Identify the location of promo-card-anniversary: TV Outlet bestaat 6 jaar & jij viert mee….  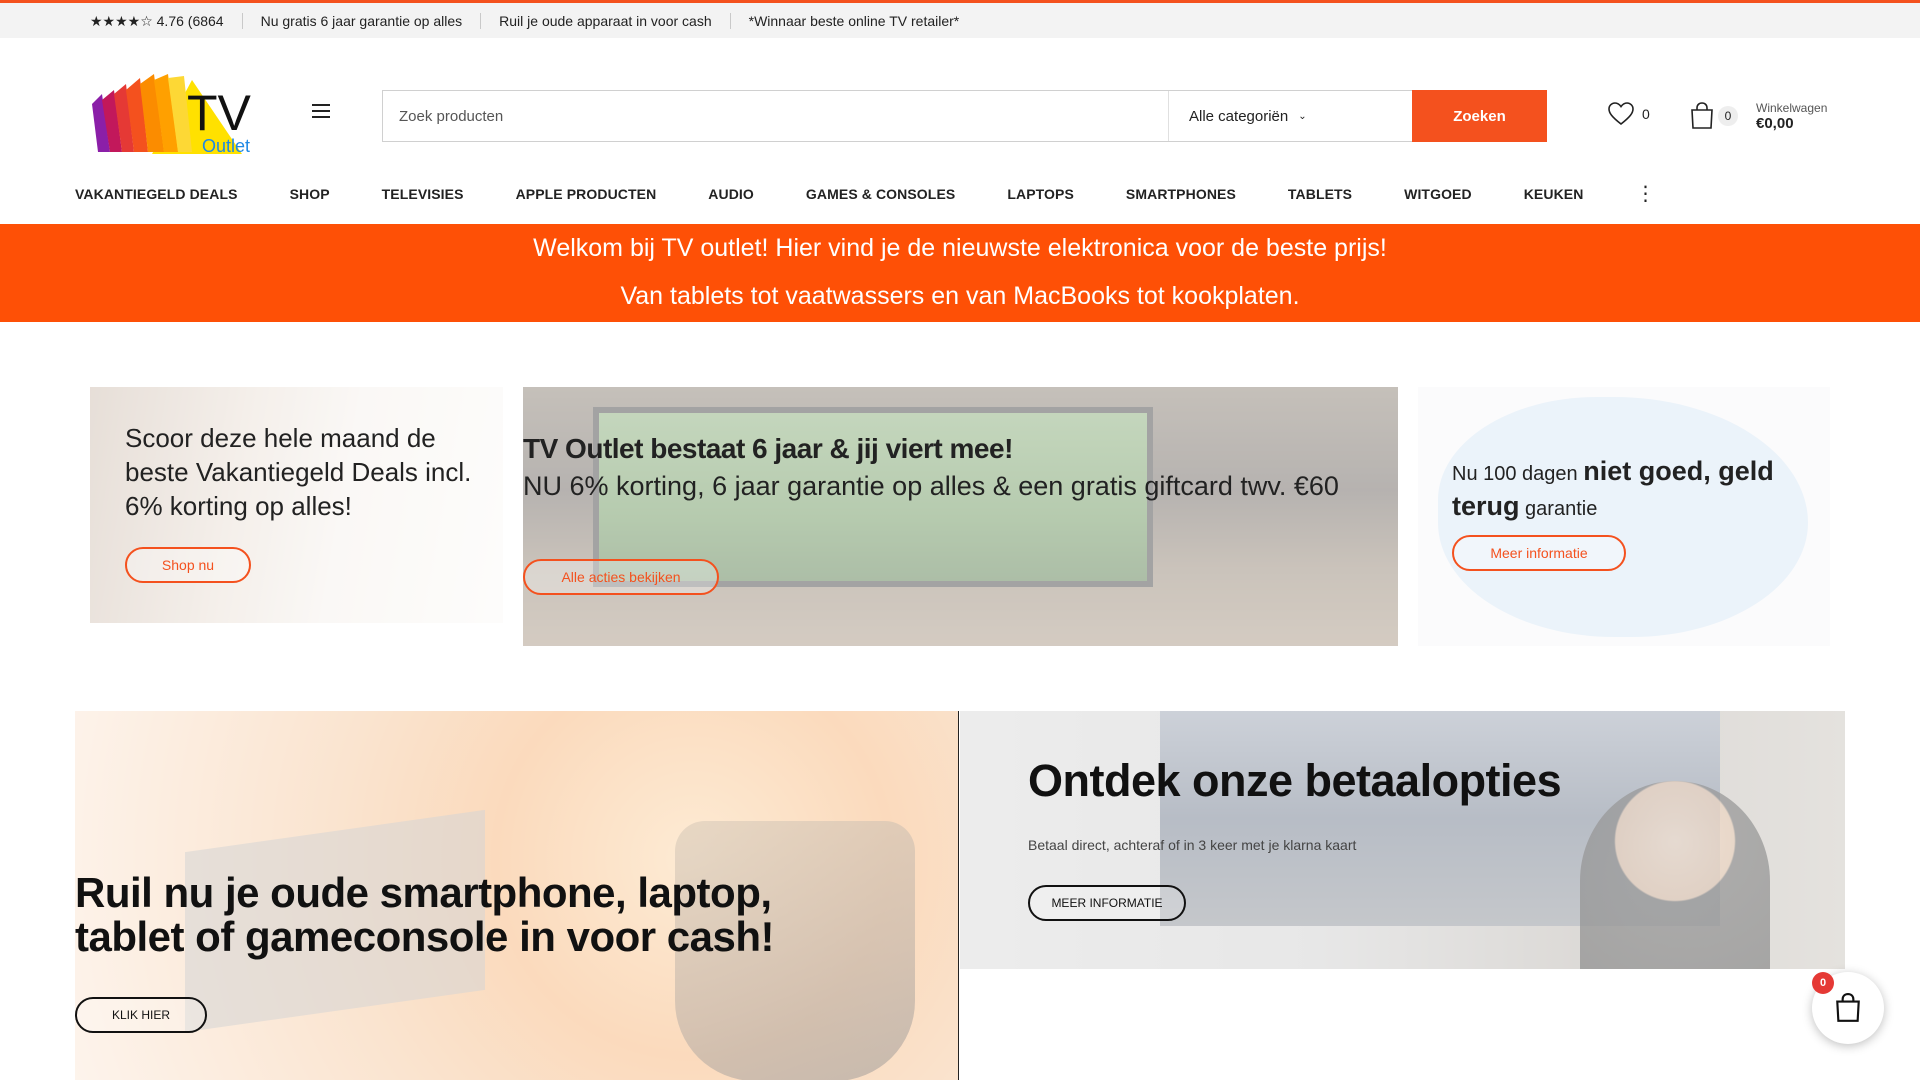
(960, 516).